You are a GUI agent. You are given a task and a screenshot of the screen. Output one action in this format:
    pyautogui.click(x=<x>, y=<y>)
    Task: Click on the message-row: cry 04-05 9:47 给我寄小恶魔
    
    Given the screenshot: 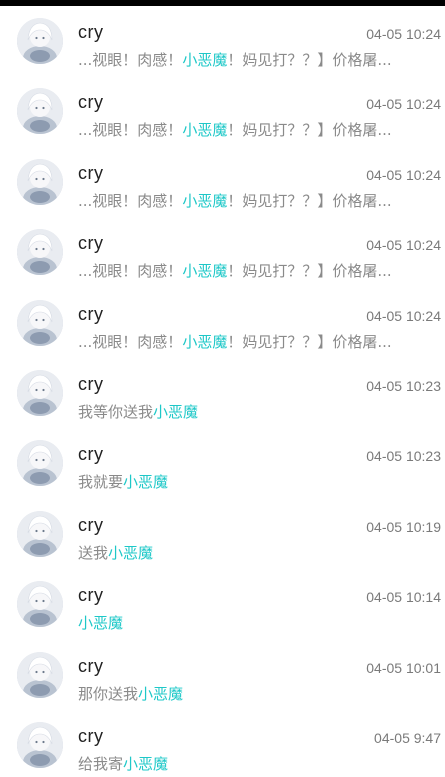 What is the action you would take?
    pyautogui.click(x=222, y=742)
    